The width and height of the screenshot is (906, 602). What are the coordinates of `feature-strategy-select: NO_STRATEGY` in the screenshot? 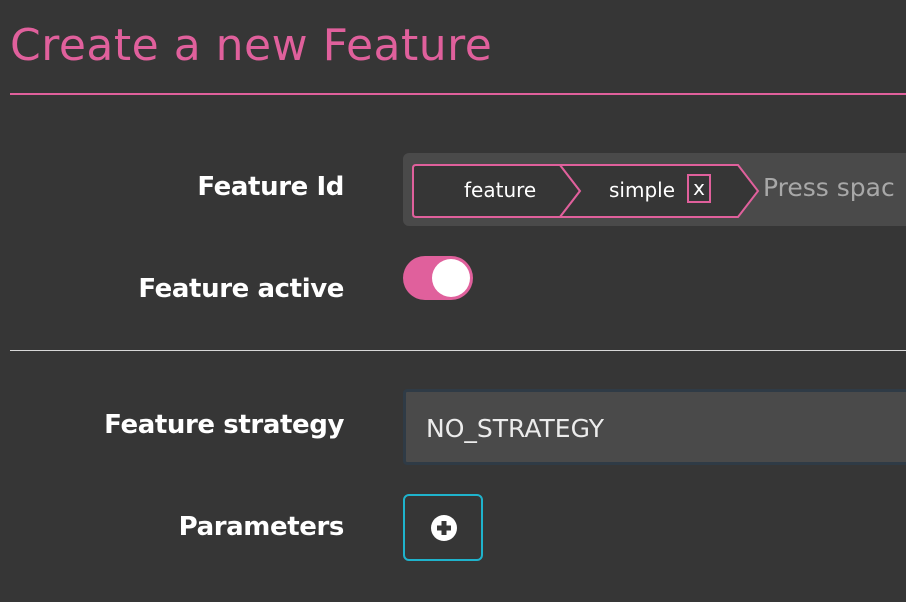 It's located at (654, 427).